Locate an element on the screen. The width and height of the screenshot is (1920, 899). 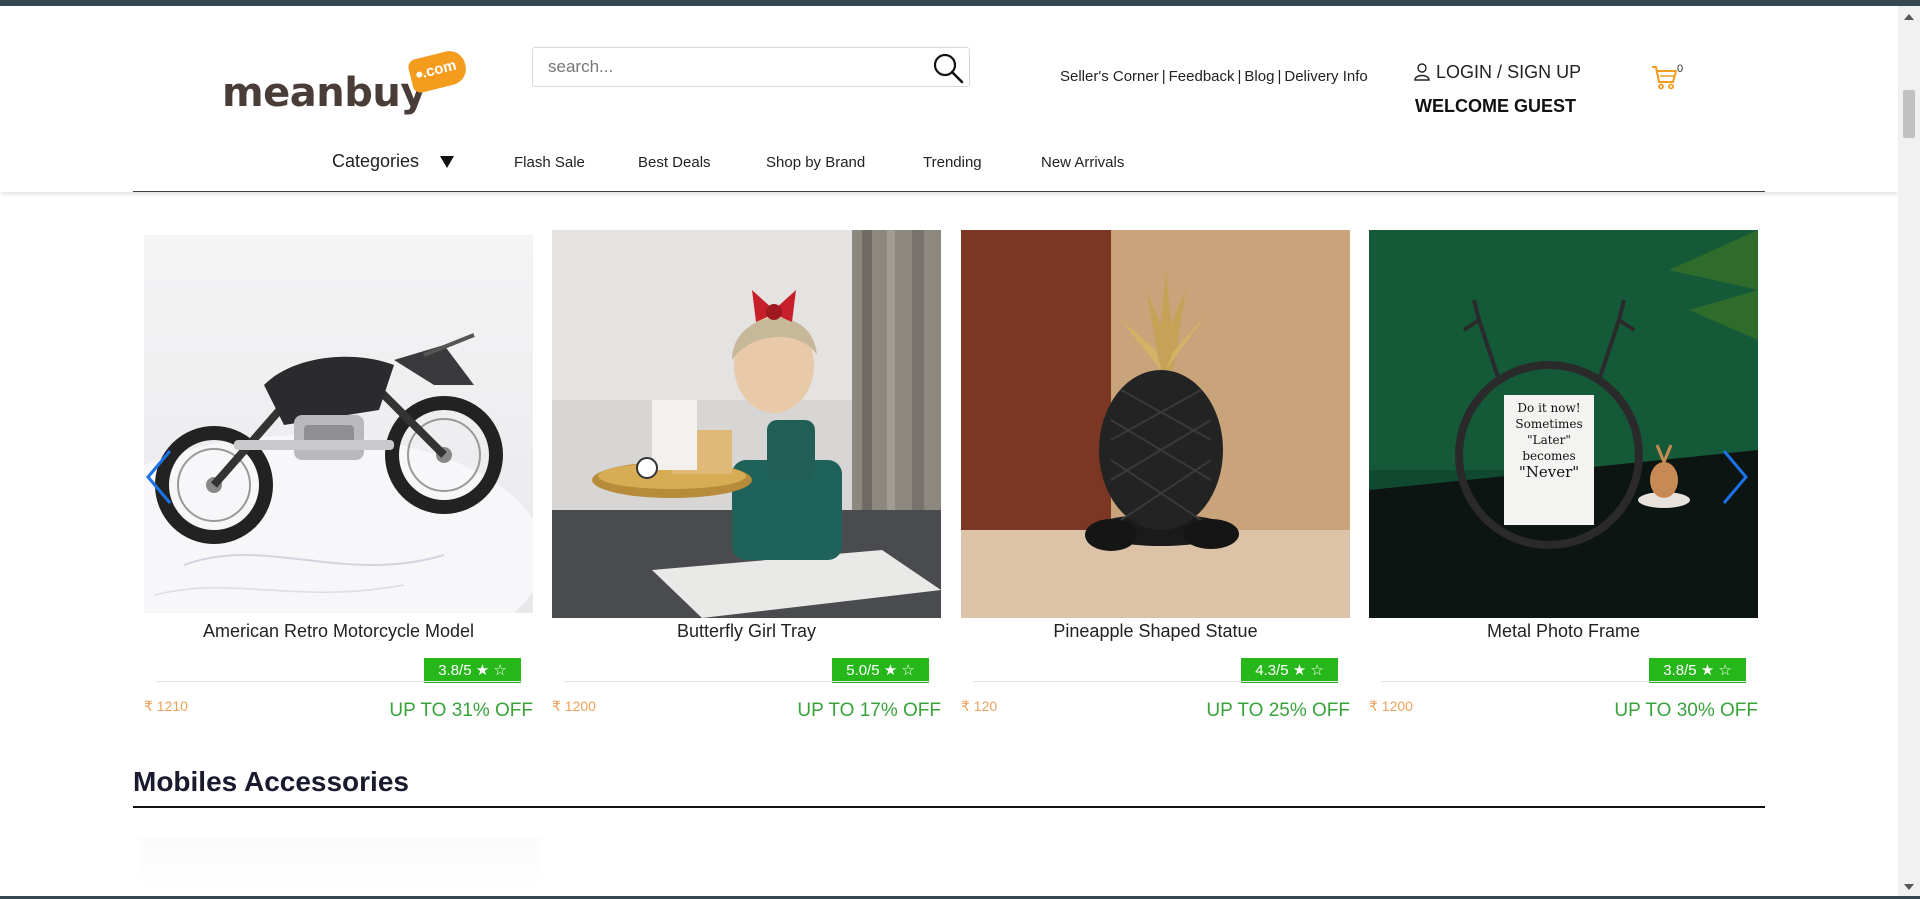
search-button is located at coordinates (948, 68).